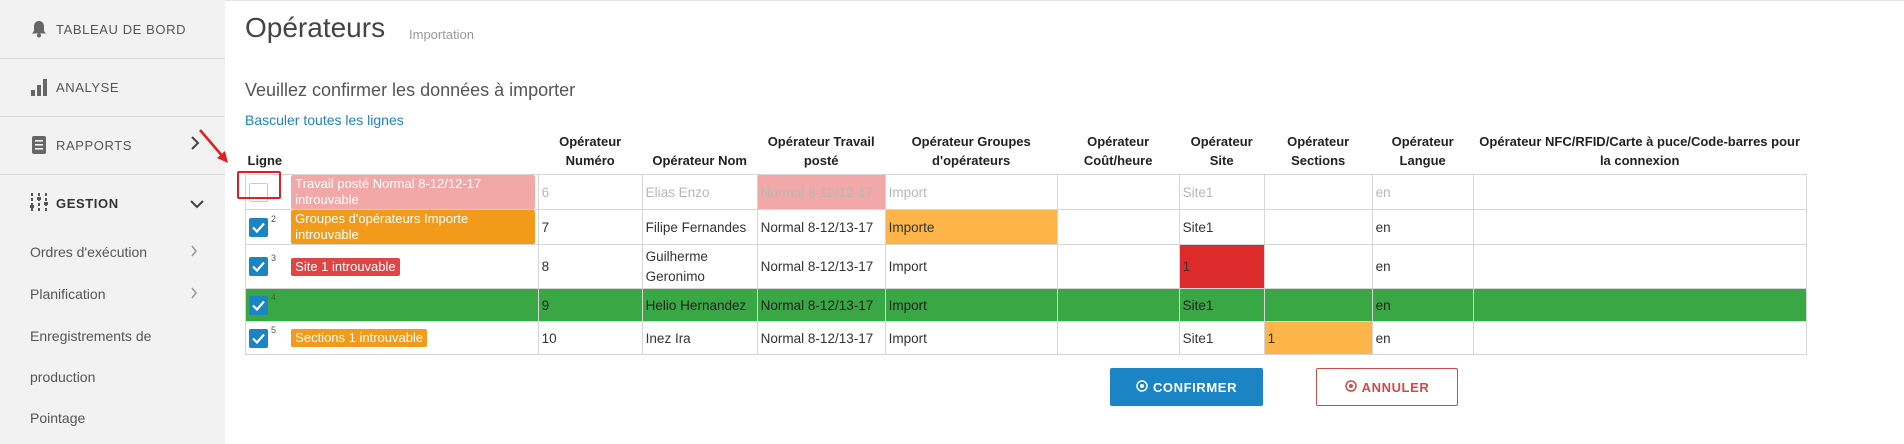 The image size is (1904, 444). I want to click on error-badge: Groupes d'opérateurs Importe introuvable, so click(413, 227).